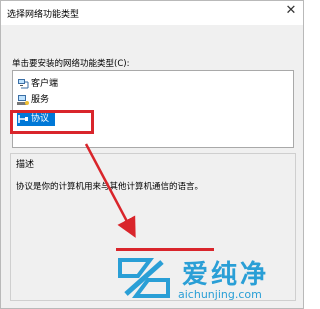 The width and height of the screenshot is (320, 309). What do you see at coordinates (144, 278) in the screenshot?
I see `brand-logo-icon` at bounding box center [144, 278].